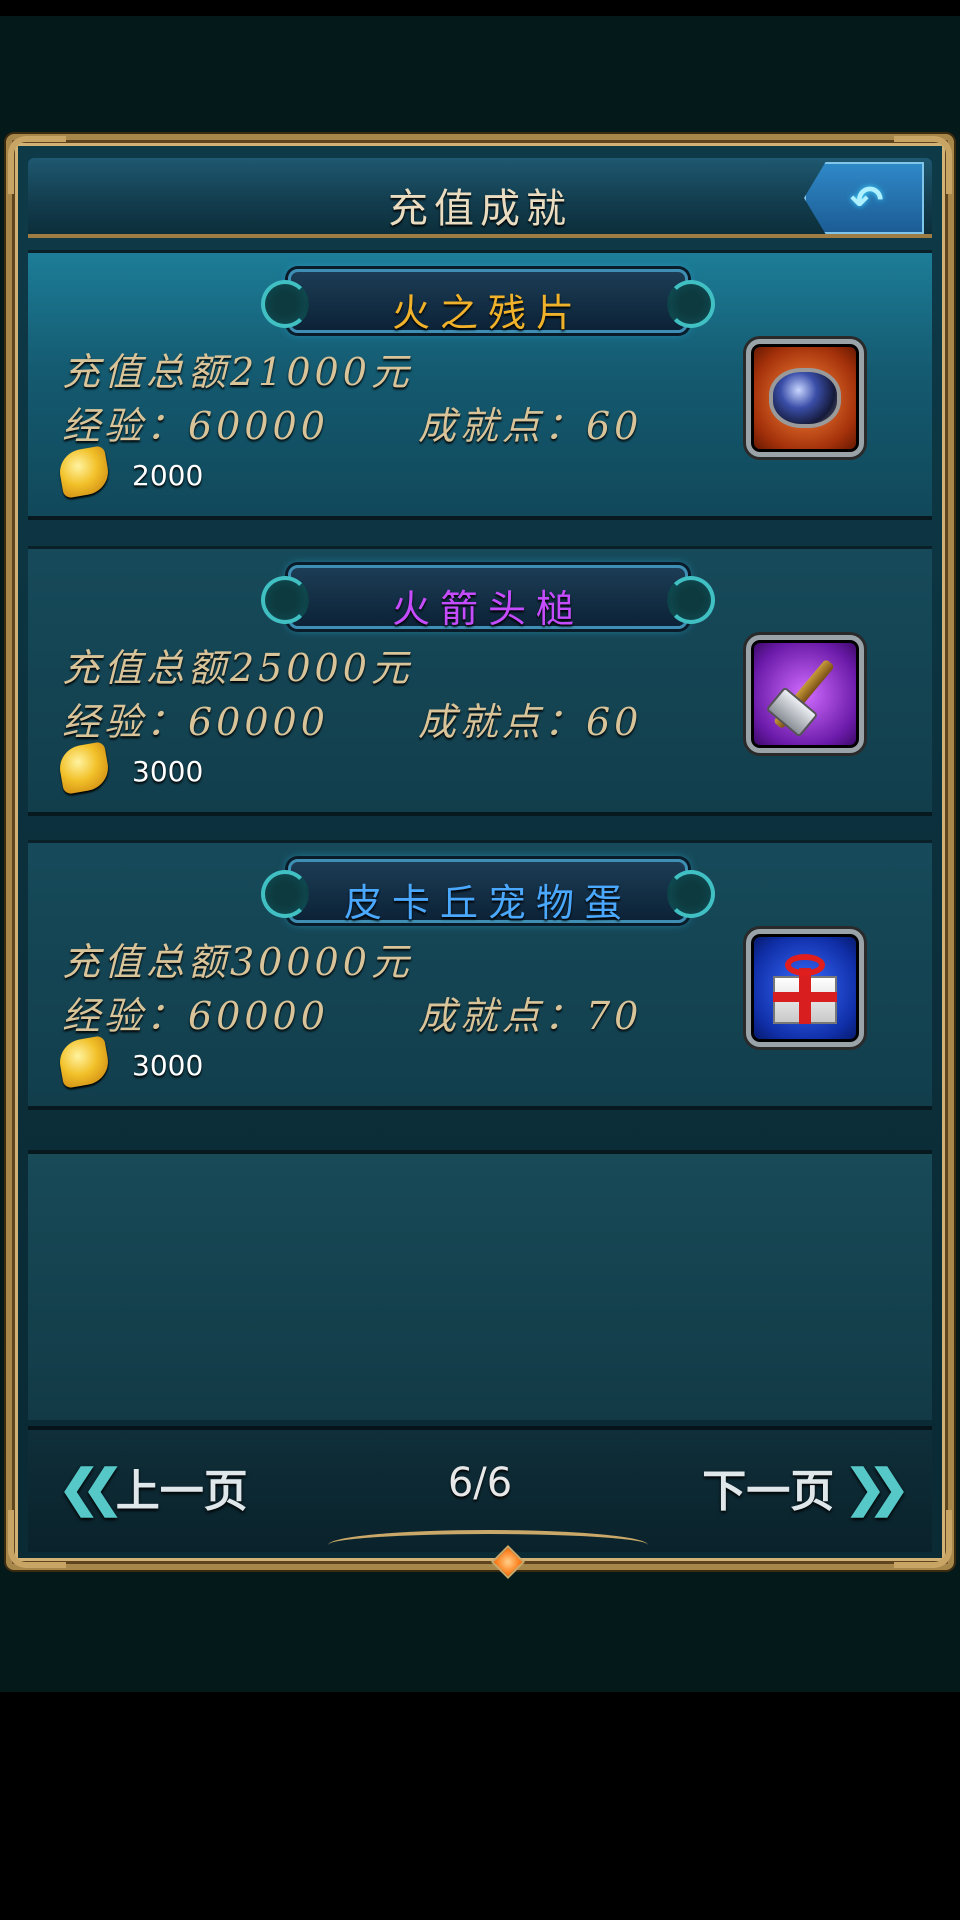  Describe the element at coordinates (168, 475) in the screenshot. I see `gold-amount: 2000` at that location.